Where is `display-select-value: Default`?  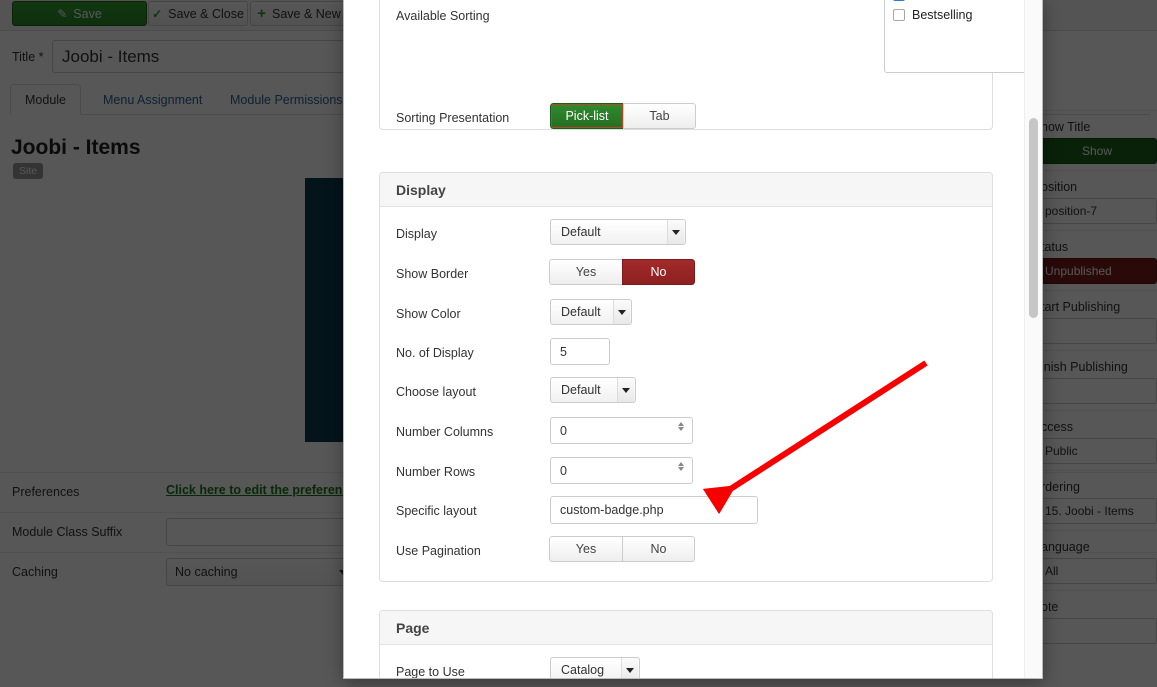 display-select-value: Default is located at coordinates (581, 232).